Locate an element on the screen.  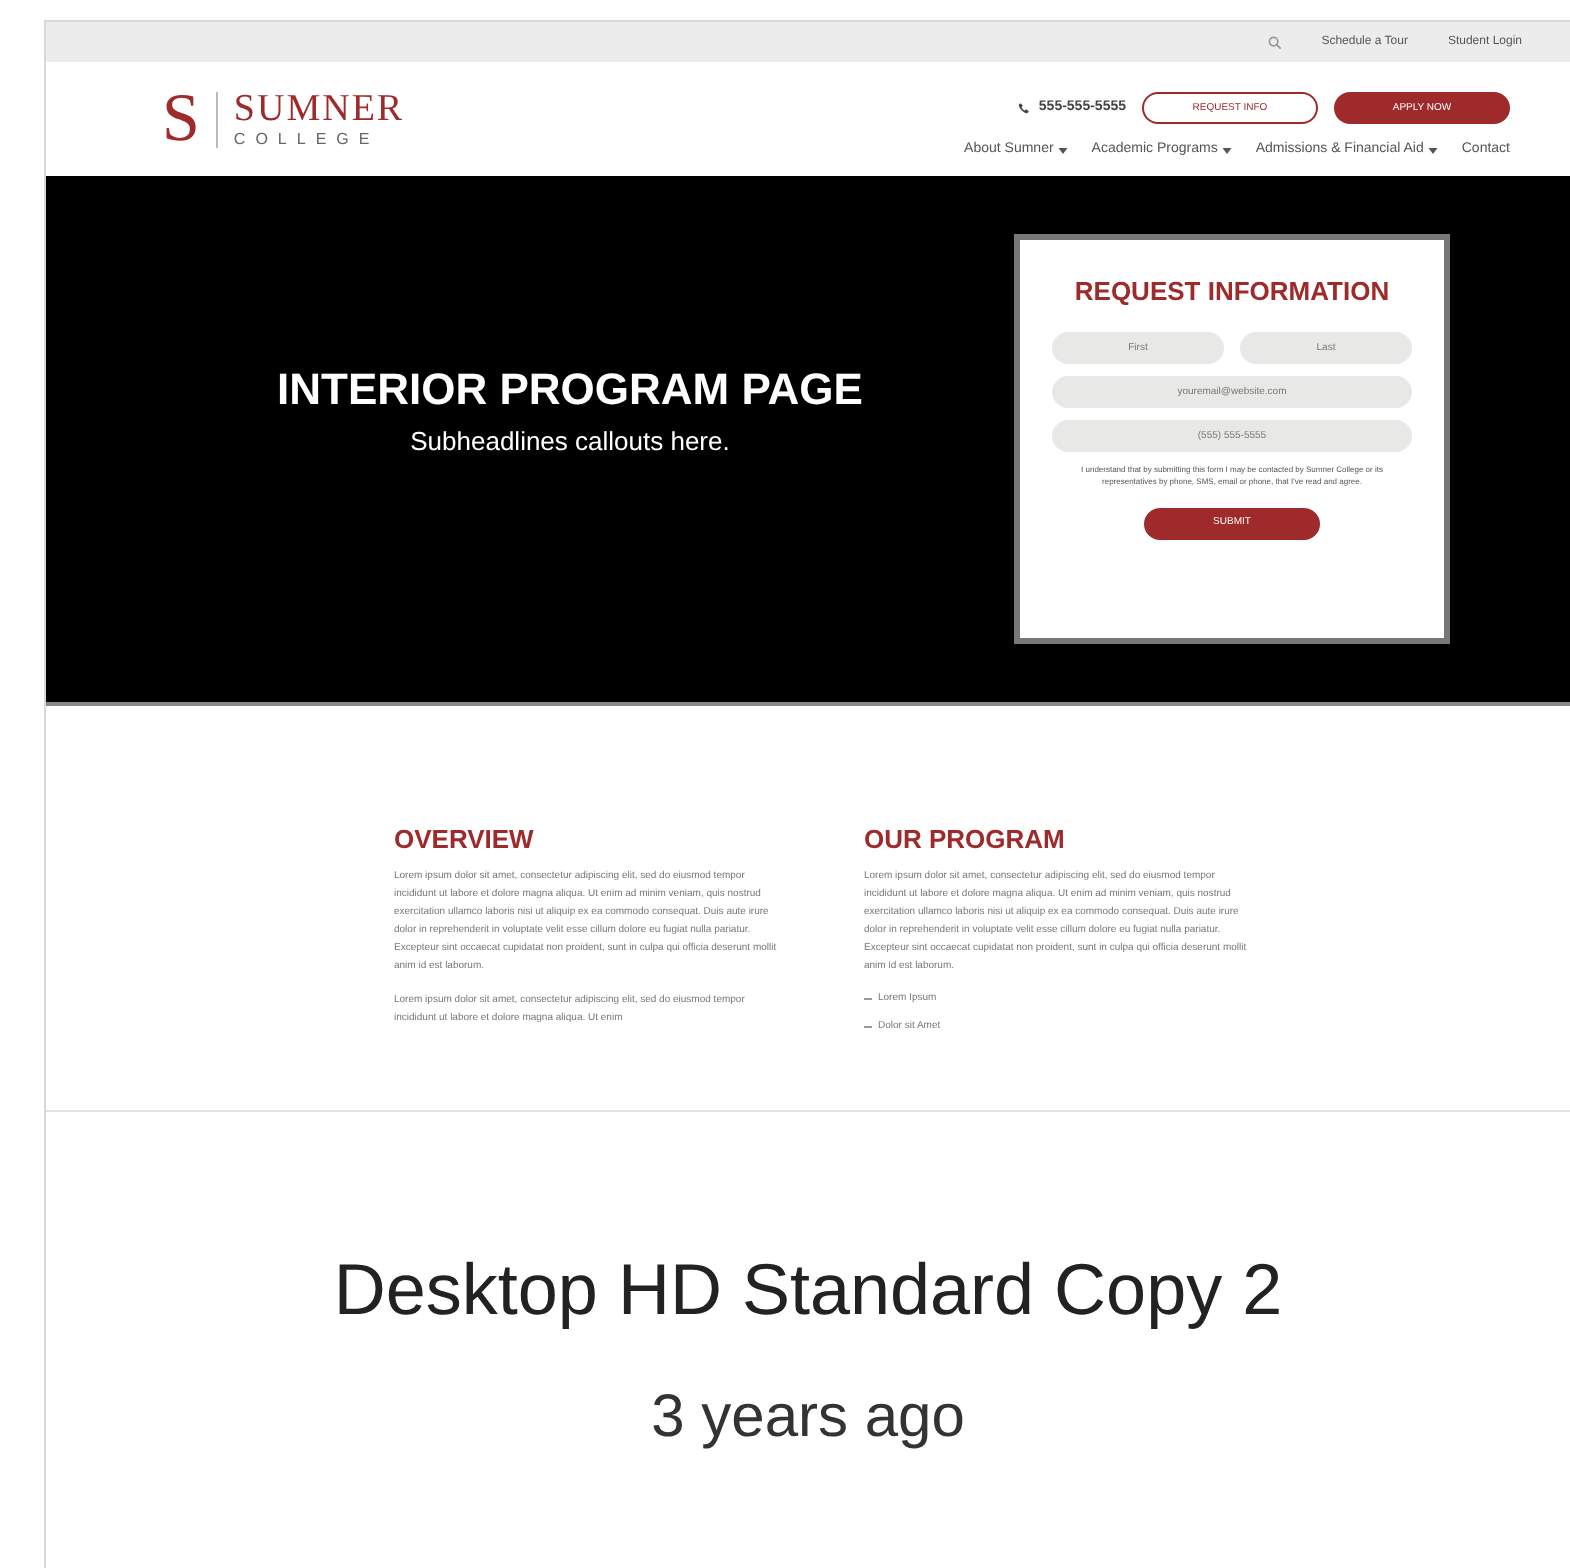
hero-subtitle: Subheadlines callouts here. is located at coordinates (570, 442).